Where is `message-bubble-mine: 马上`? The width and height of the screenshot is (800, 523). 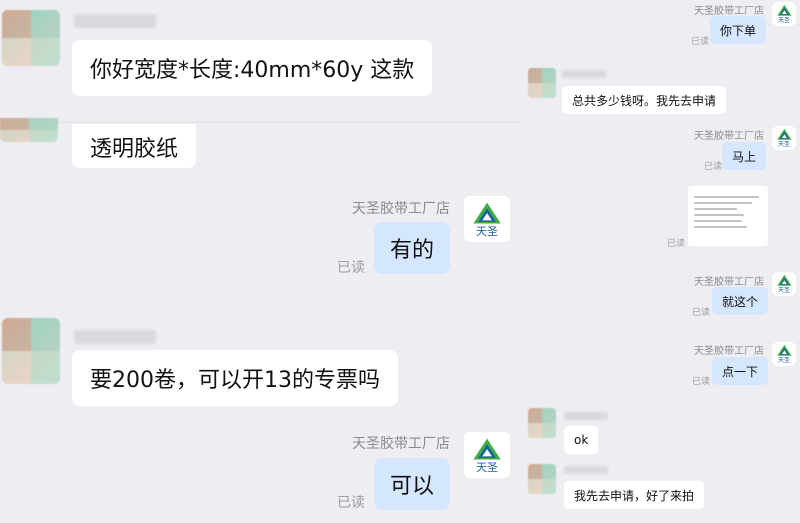
message-bubble-mine: 马上 is located at coordinates (744, 156).